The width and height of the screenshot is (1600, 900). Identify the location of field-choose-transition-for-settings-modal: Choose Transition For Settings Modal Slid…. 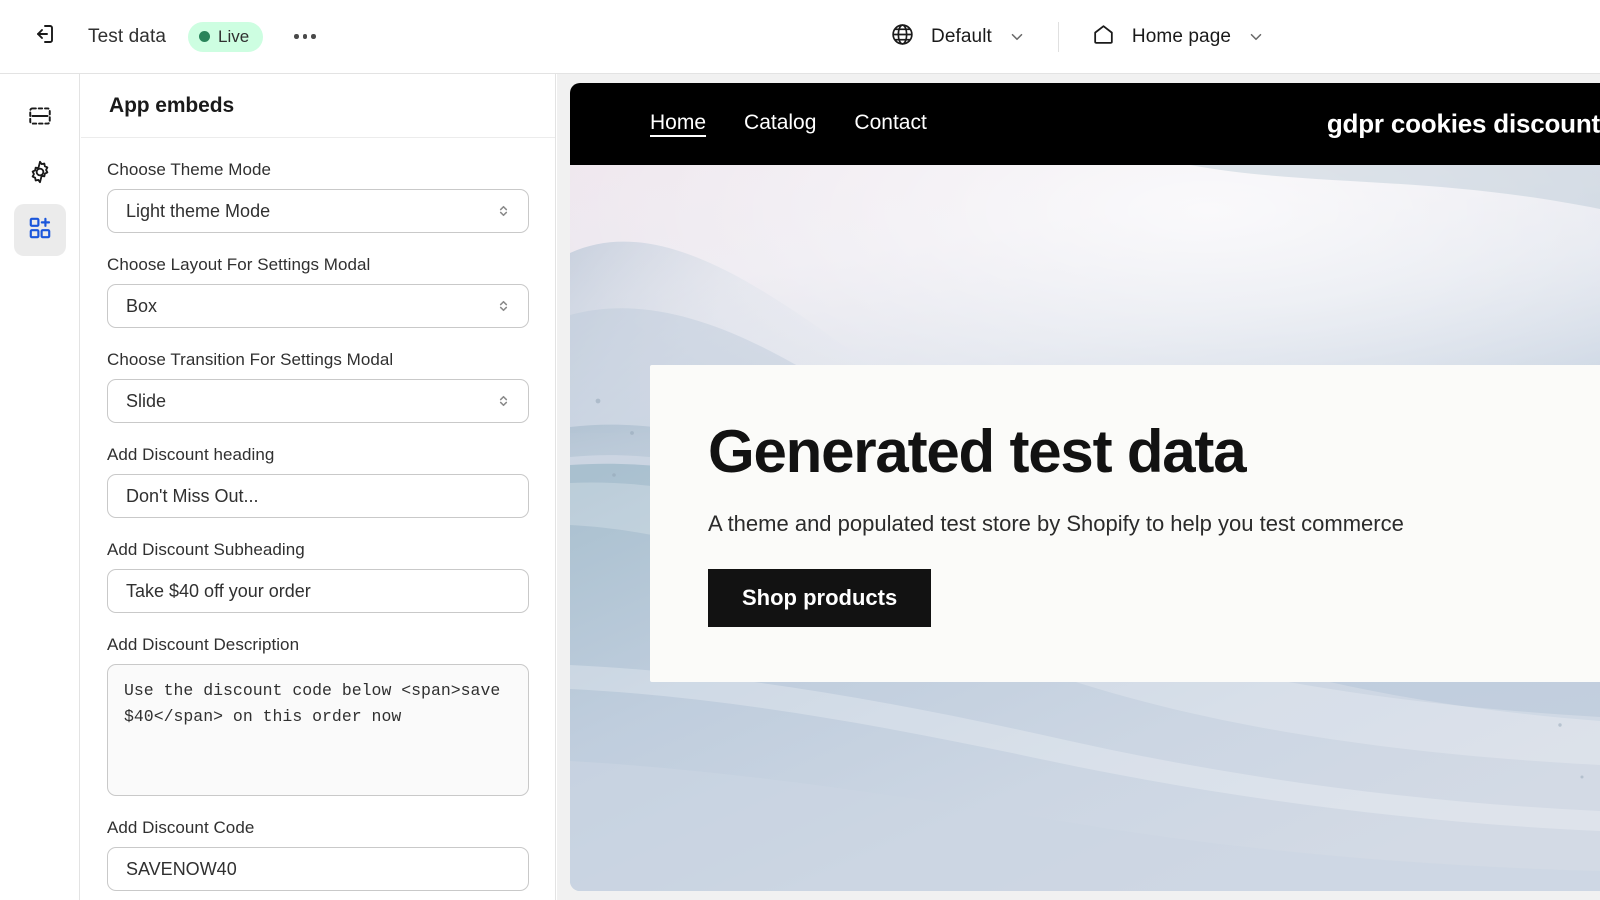
(318, 386).